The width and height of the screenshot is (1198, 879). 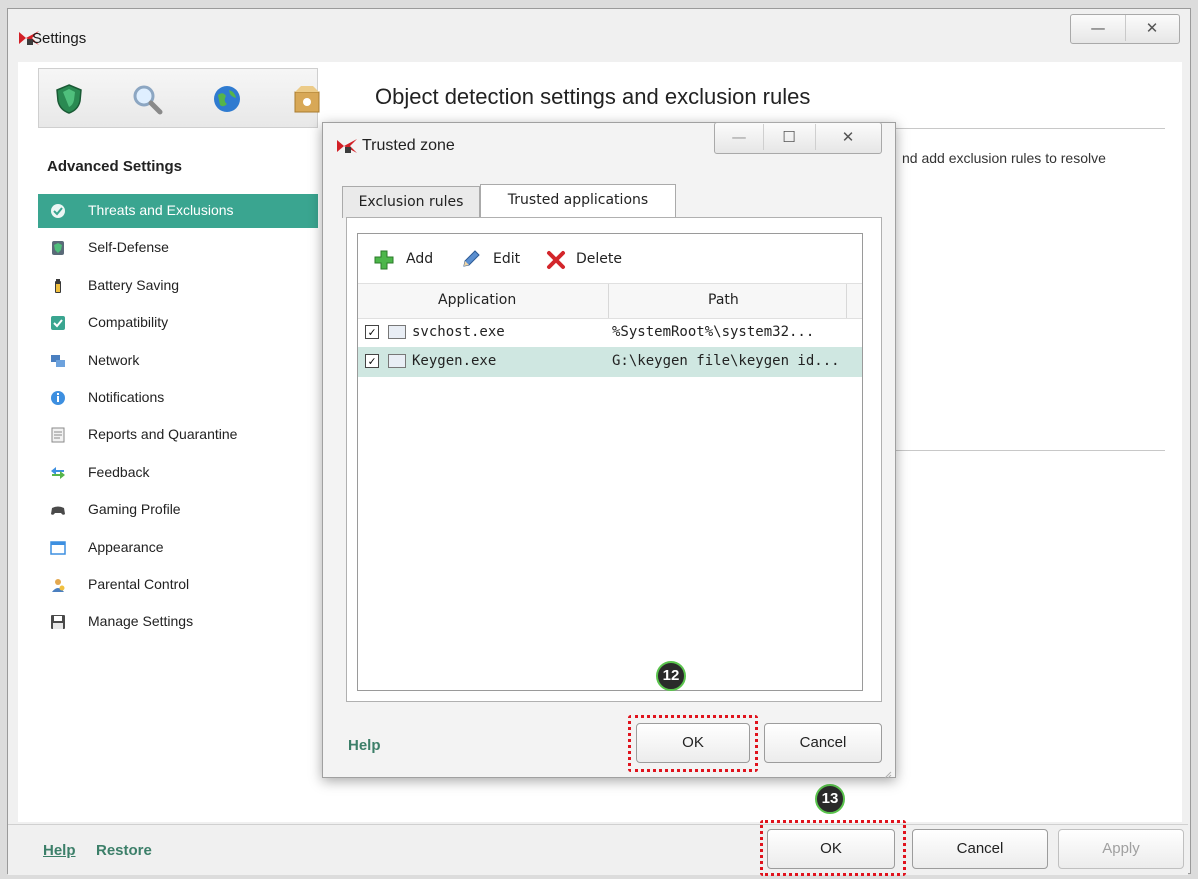 I want to click on resize-grip-icon, so click(x=887, y=771).